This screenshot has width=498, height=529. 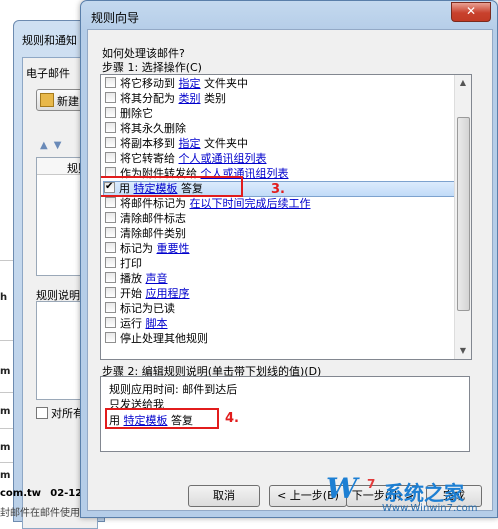 I want to click on logo-site: Www.Winwin7.com, so click(x=430, y=508).